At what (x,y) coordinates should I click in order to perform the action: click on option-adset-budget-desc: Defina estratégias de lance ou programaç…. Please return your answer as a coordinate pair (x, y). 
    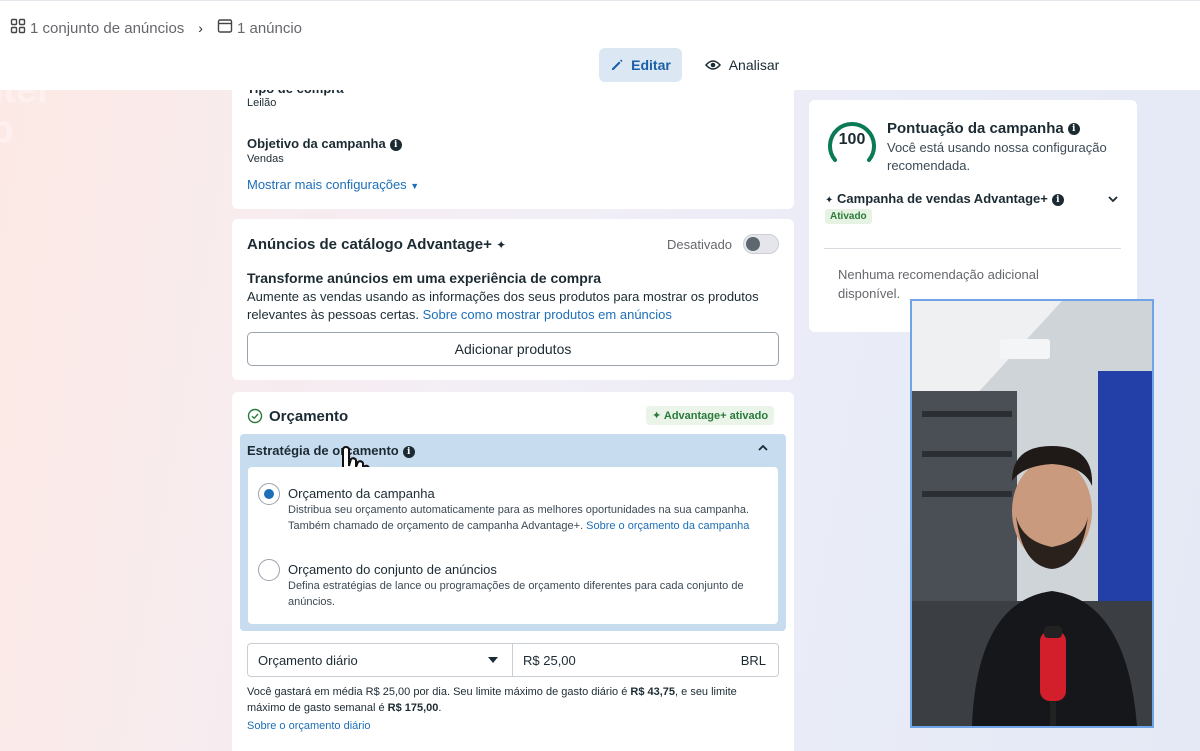
    Looking at the image, I should click on (516, 594).